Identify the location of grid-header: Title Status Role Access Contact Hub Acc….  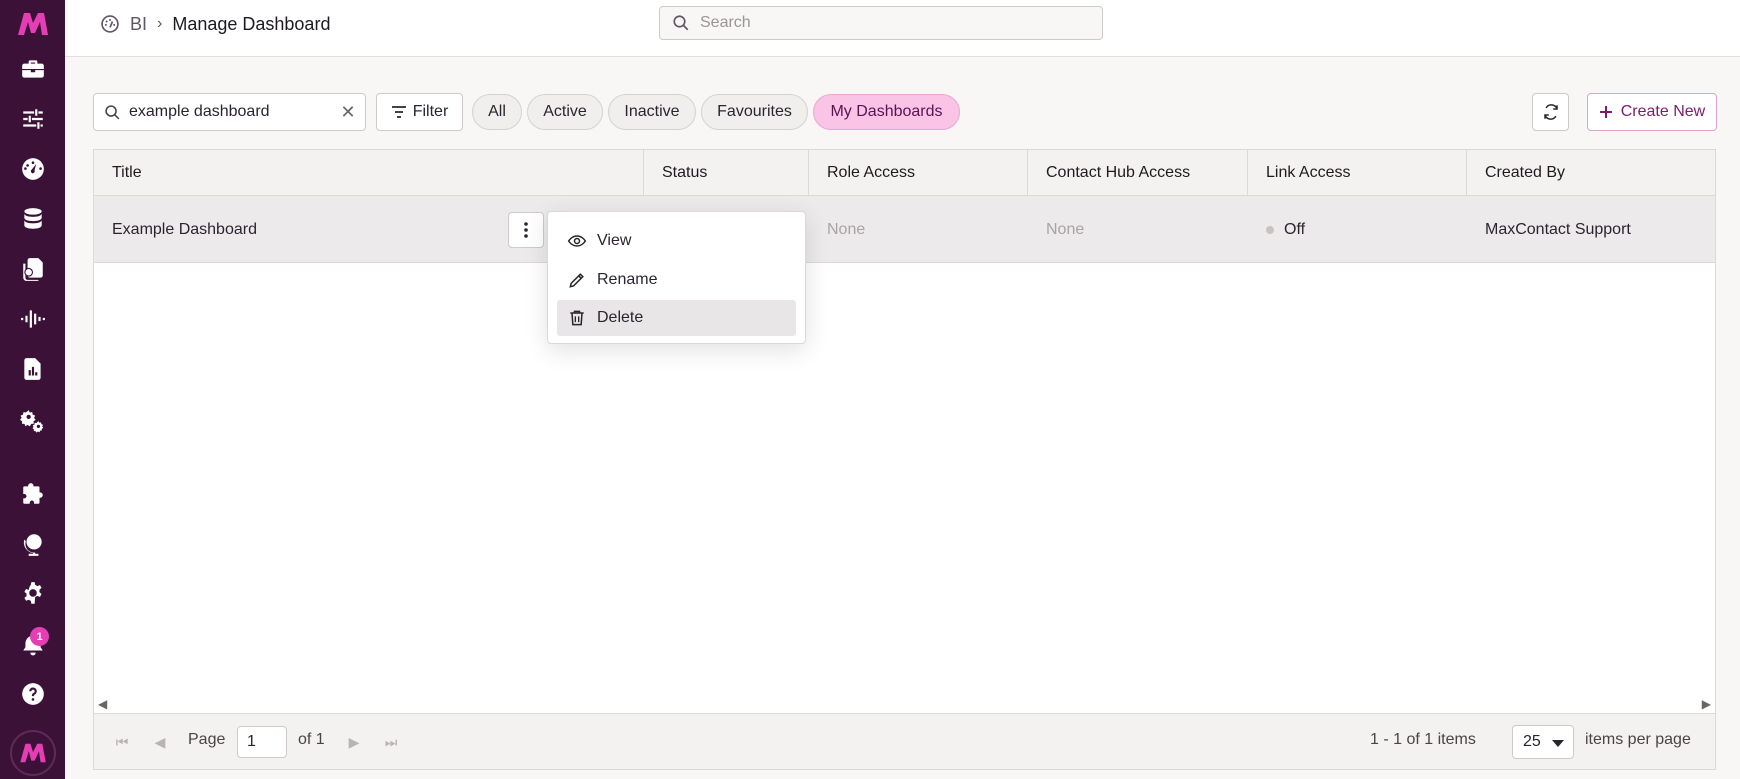
(904, 173).